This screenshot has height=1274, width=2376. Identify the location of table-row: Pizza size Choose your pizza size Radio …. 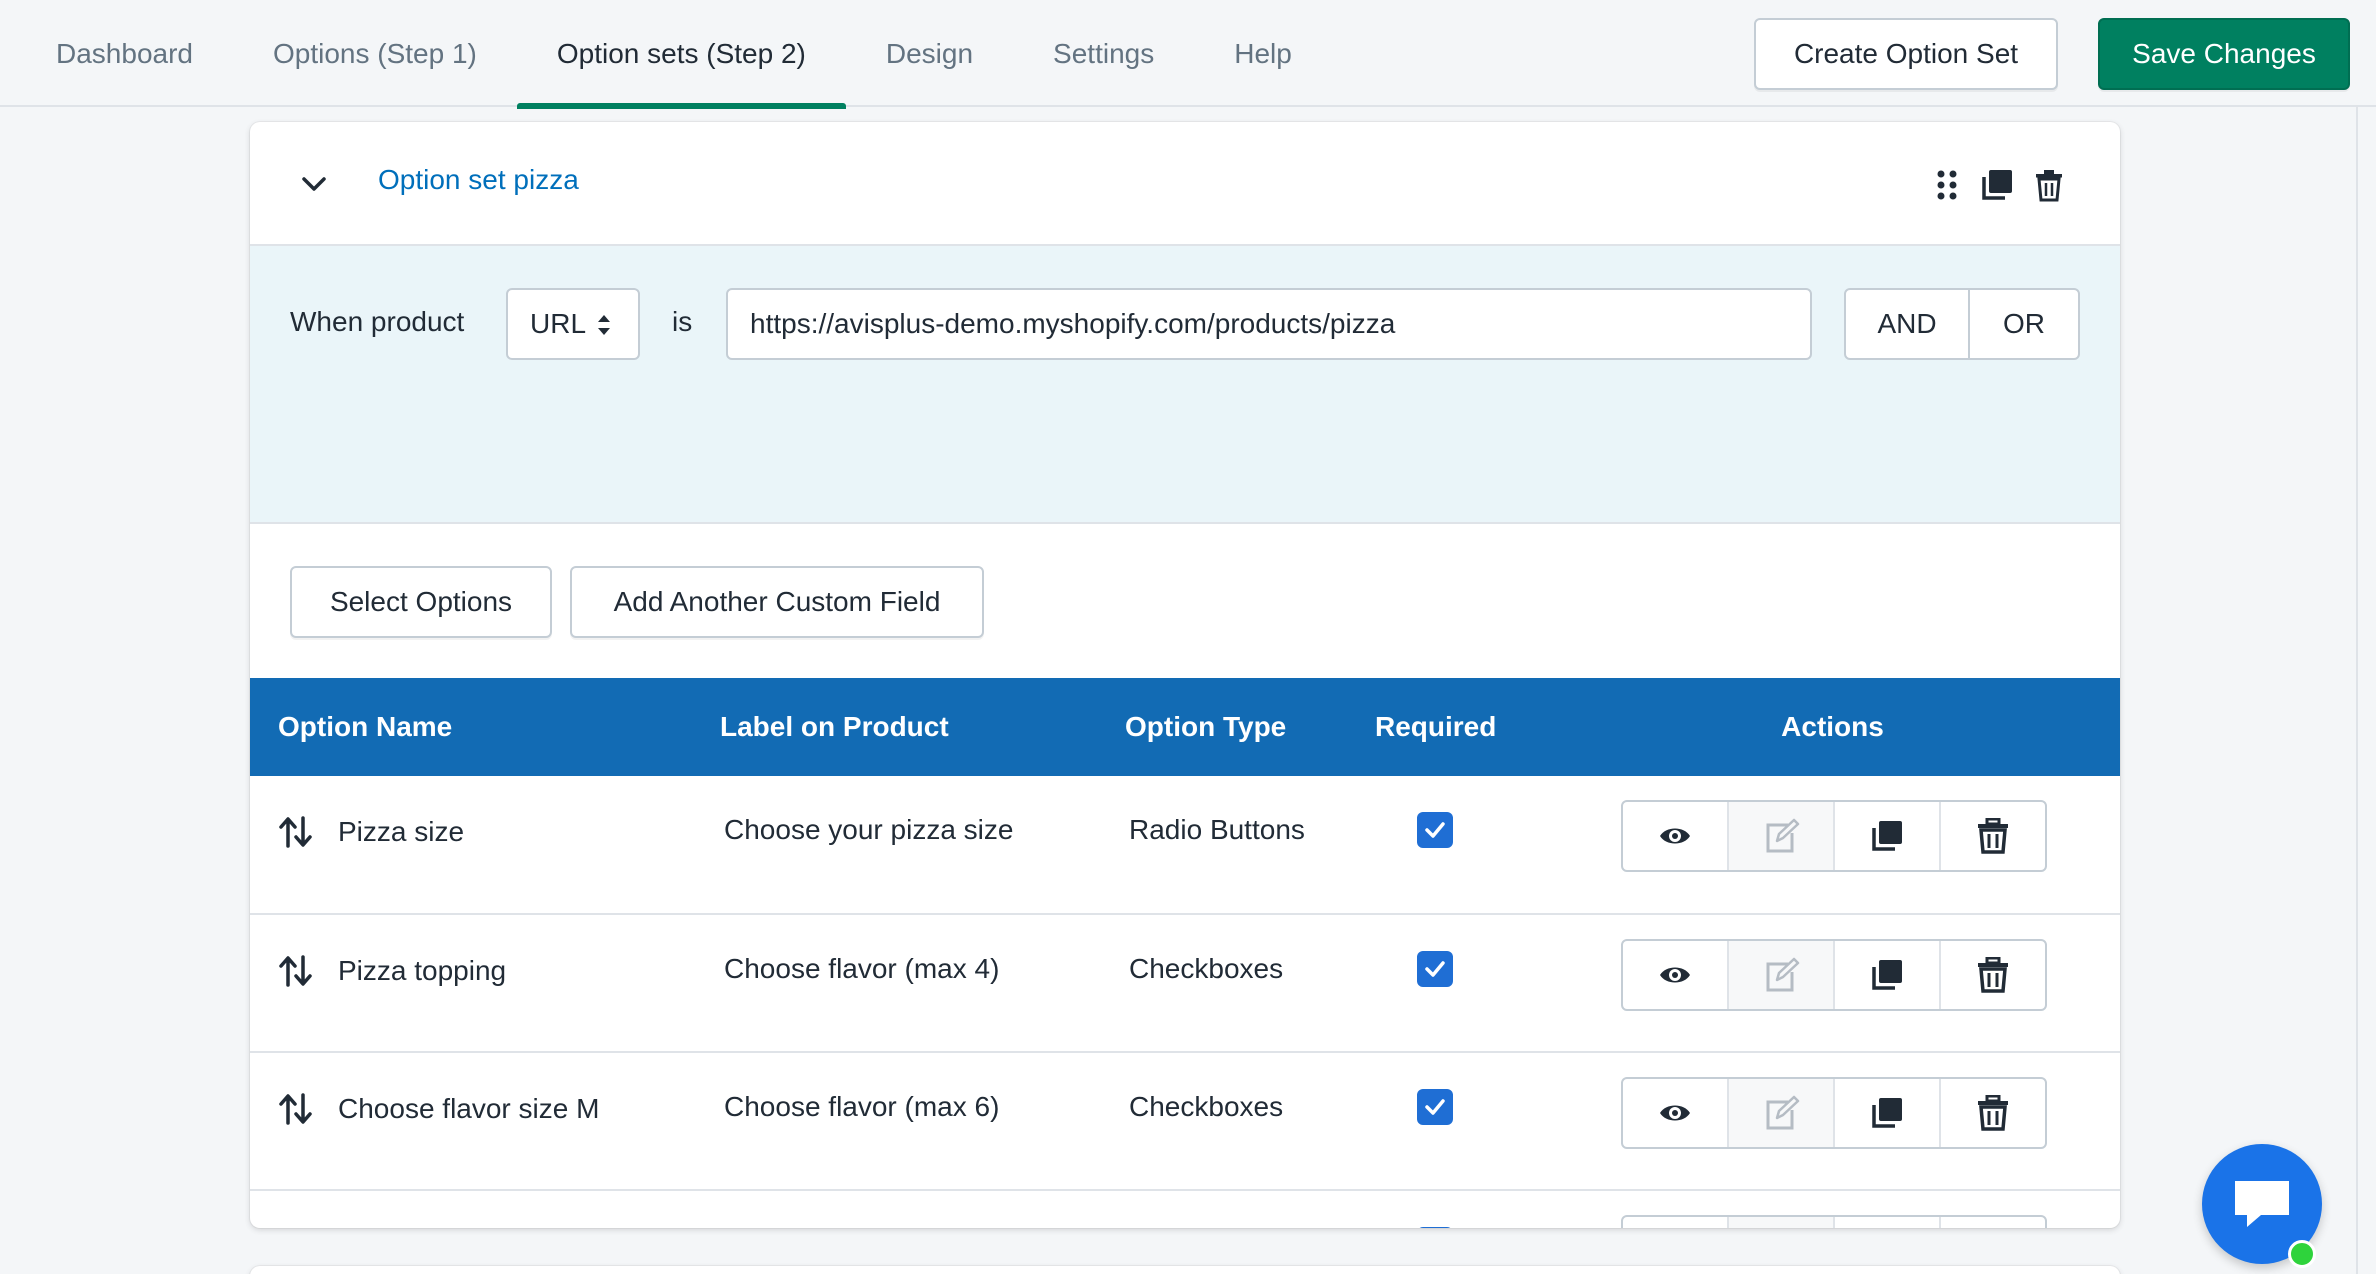
(1185, 845).